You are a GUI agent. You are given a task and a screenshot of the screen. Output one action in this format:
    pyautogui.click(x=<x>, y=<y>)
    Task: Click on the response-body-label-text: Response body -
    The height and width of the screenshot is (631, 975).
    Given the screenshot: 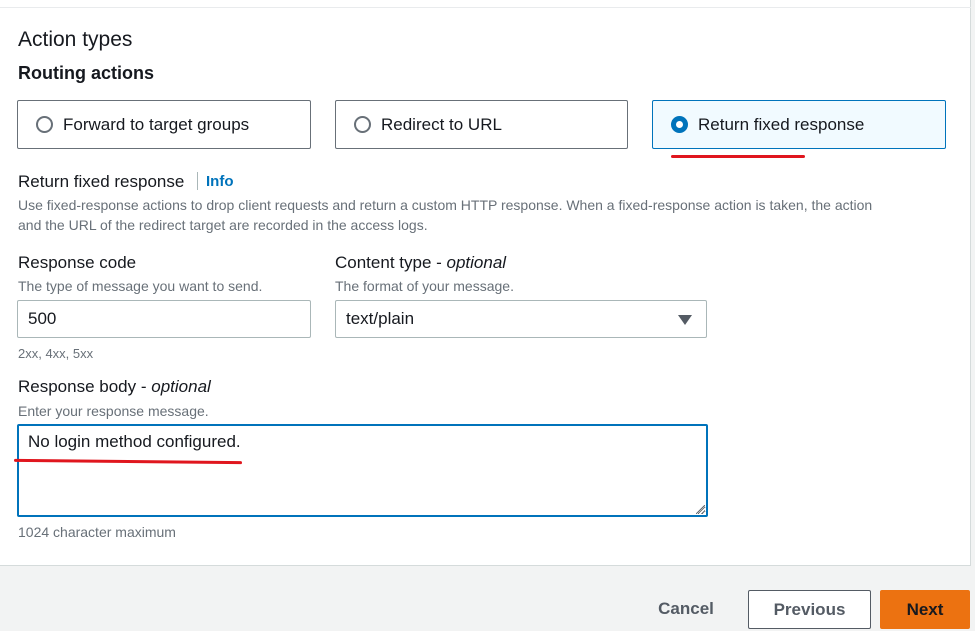 What is the action you would take?
    pyautogui.click(x=85, y=386)
    